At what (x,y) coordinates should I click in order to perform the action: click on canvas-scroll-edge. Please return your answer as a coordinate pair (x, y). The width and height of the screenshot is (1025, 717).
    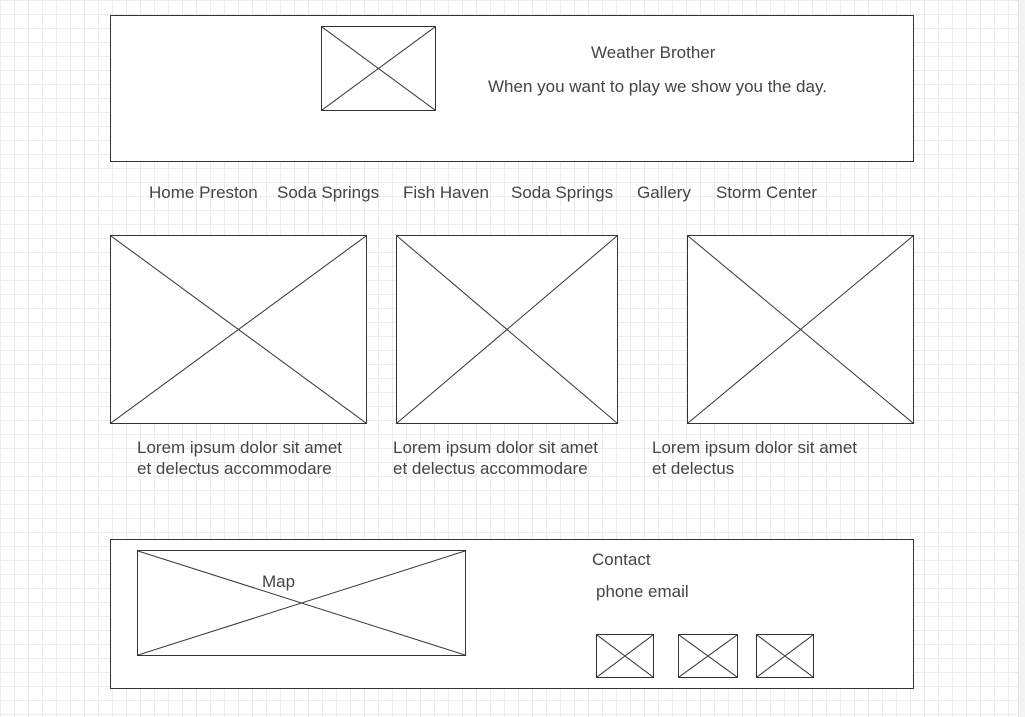
    Looking at the image, I should click on (1021, 358).